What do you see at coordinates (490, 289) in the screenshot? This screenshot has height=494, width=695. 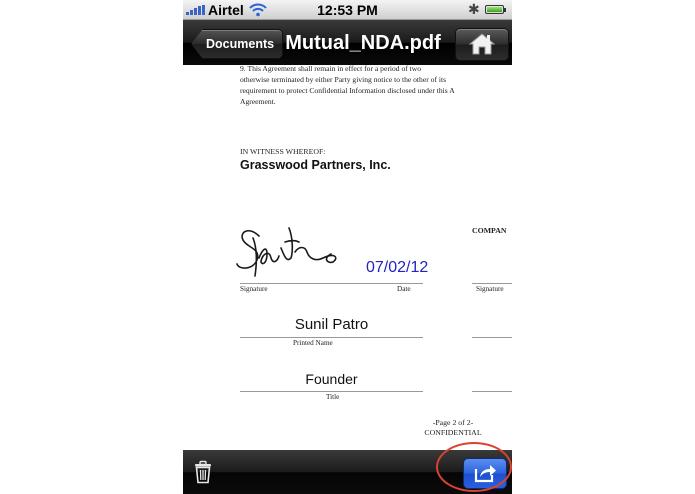 I see `signature-label-right: Signature` at bounding box center [490, 289].